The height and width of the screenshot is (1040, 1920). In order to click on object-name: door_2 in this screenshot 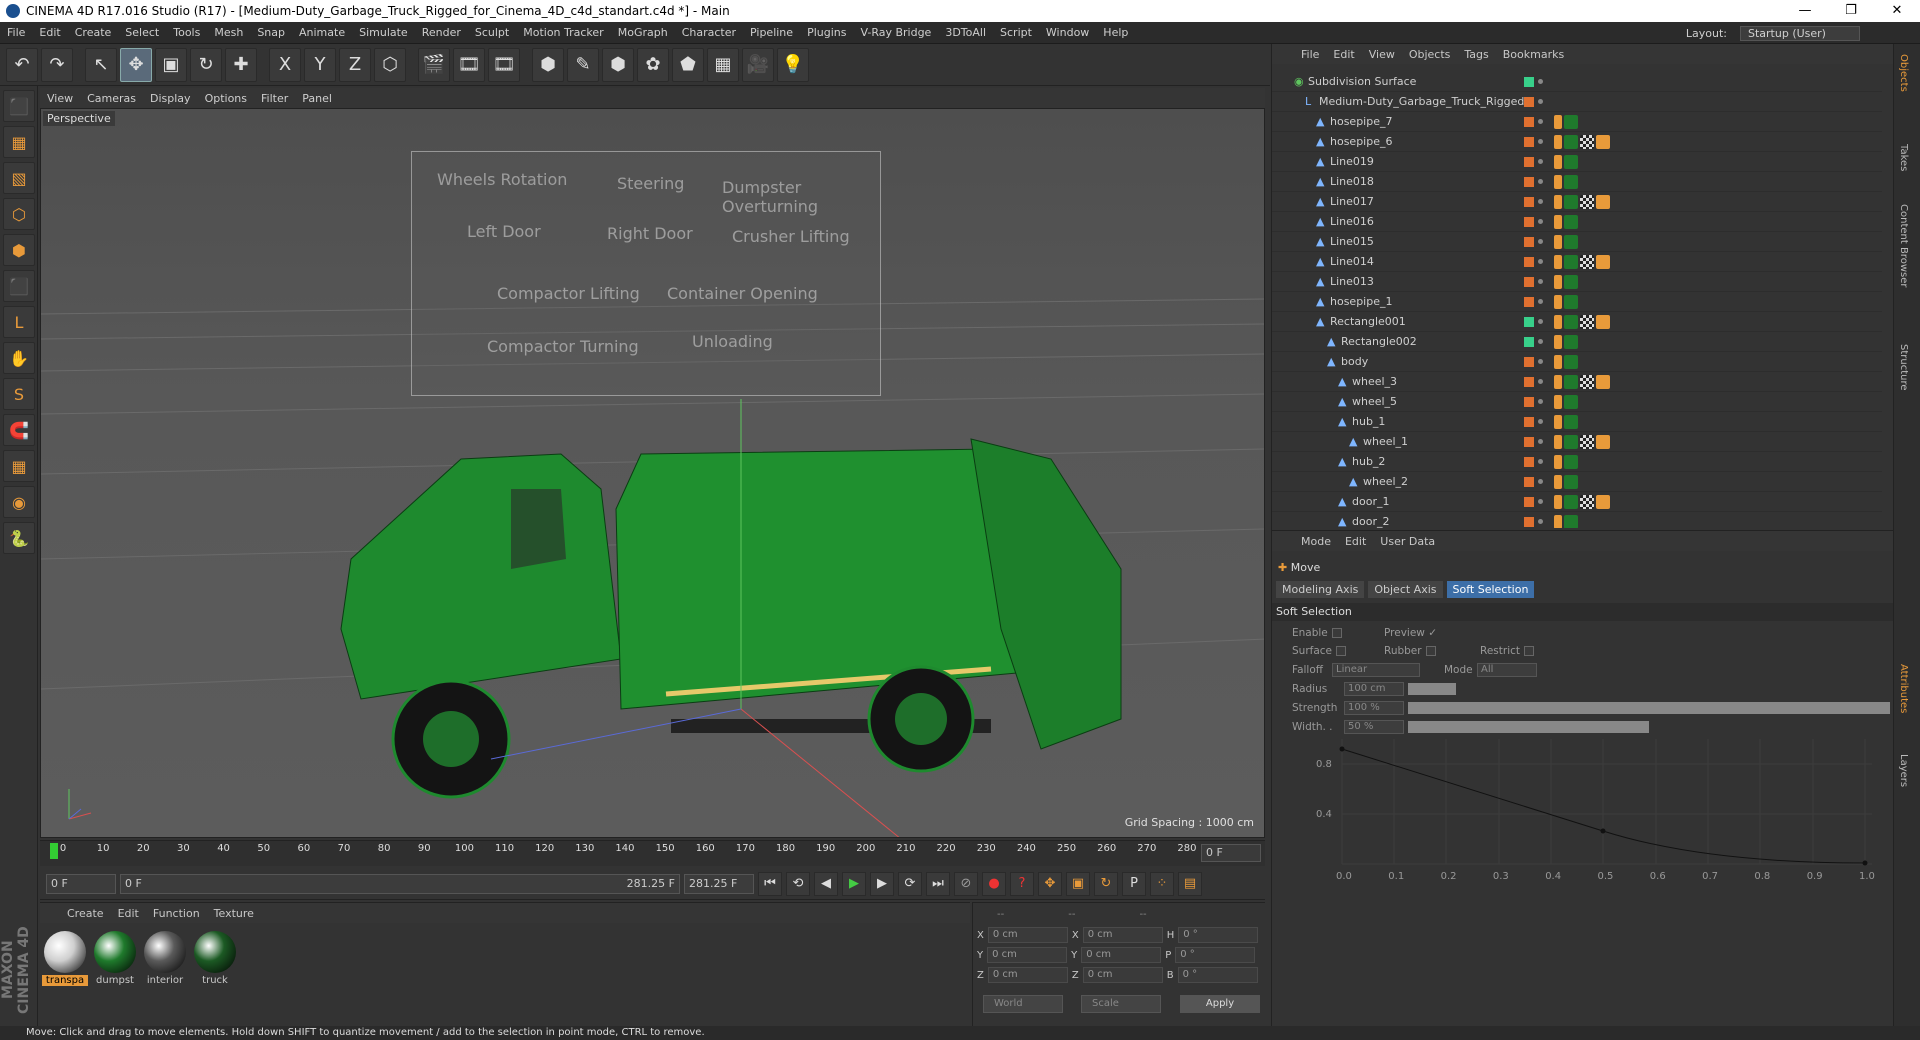, I will do `click(1370, 521)`.